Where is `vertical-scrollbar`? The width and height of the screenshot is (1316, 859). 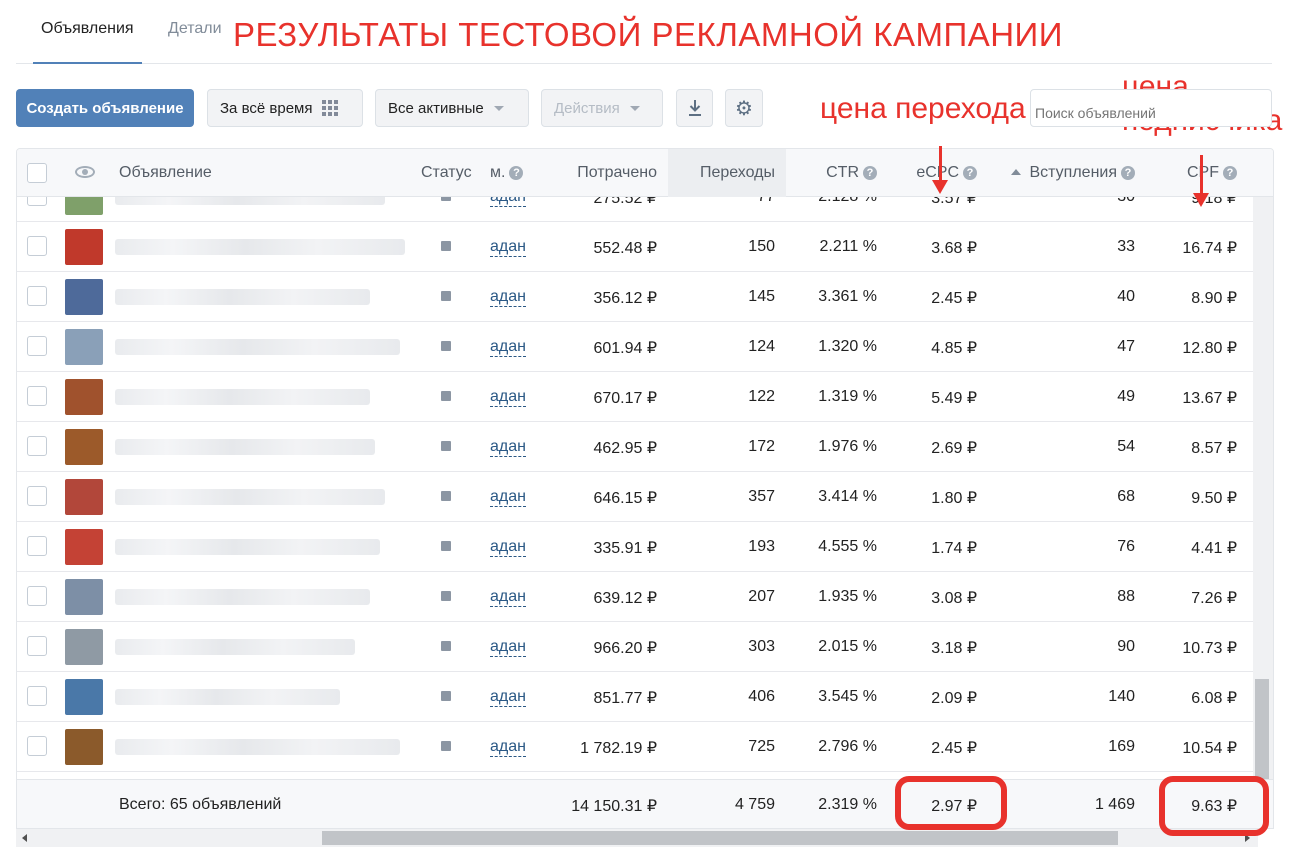 vertical-scrollbar is located at coordinates (1263, 488).